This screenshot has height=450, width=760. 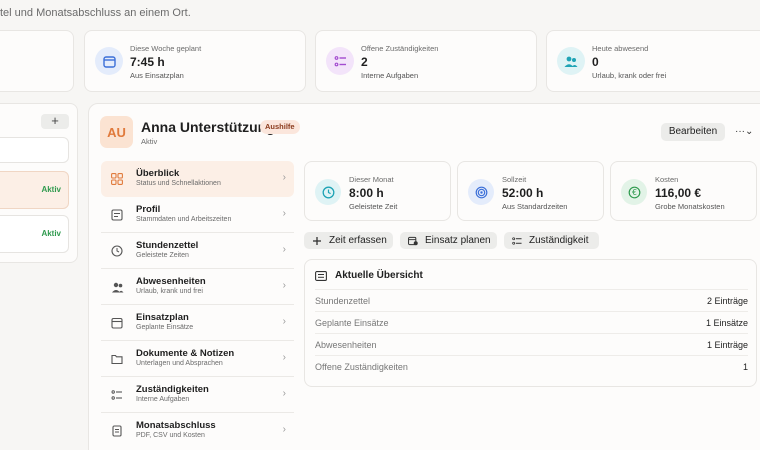 I want to click on overview-row: Geplante Einsätze 1 Einsätze, so click(x=531, y=322).